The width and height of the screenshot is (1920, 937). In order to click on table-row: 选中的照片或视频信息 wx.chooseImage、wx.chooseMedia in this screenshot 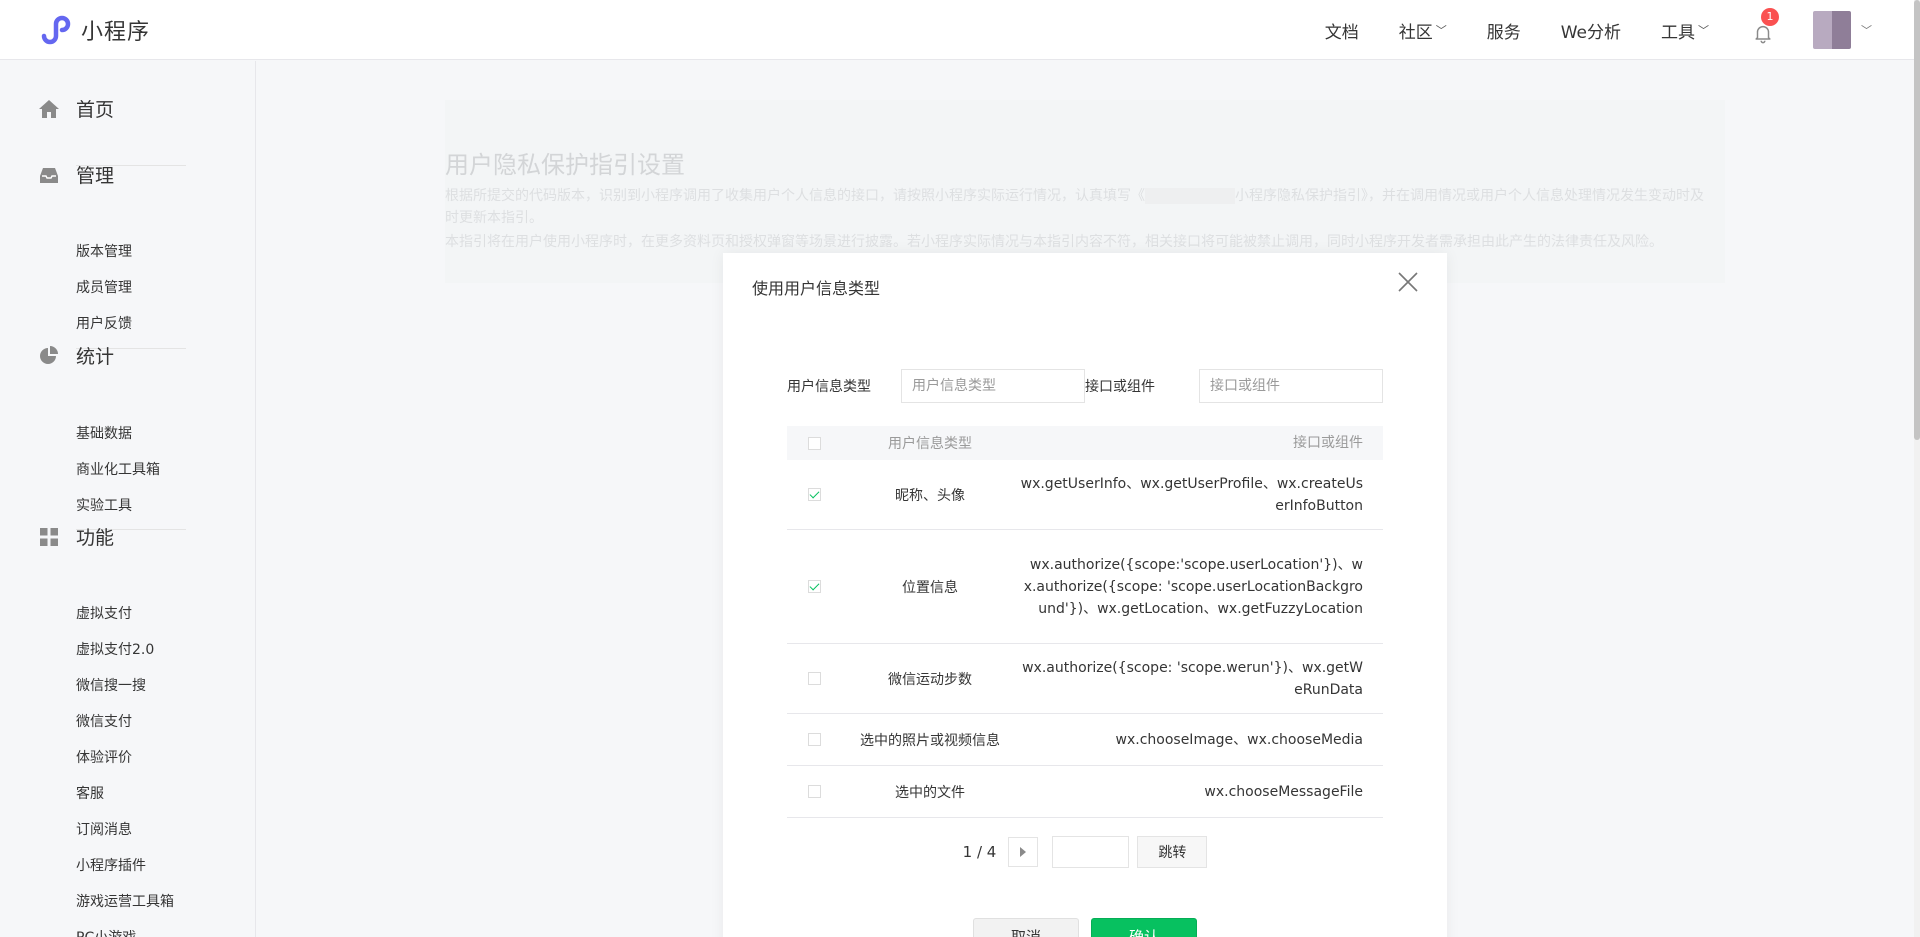, I will do `click(1085, 740)`.